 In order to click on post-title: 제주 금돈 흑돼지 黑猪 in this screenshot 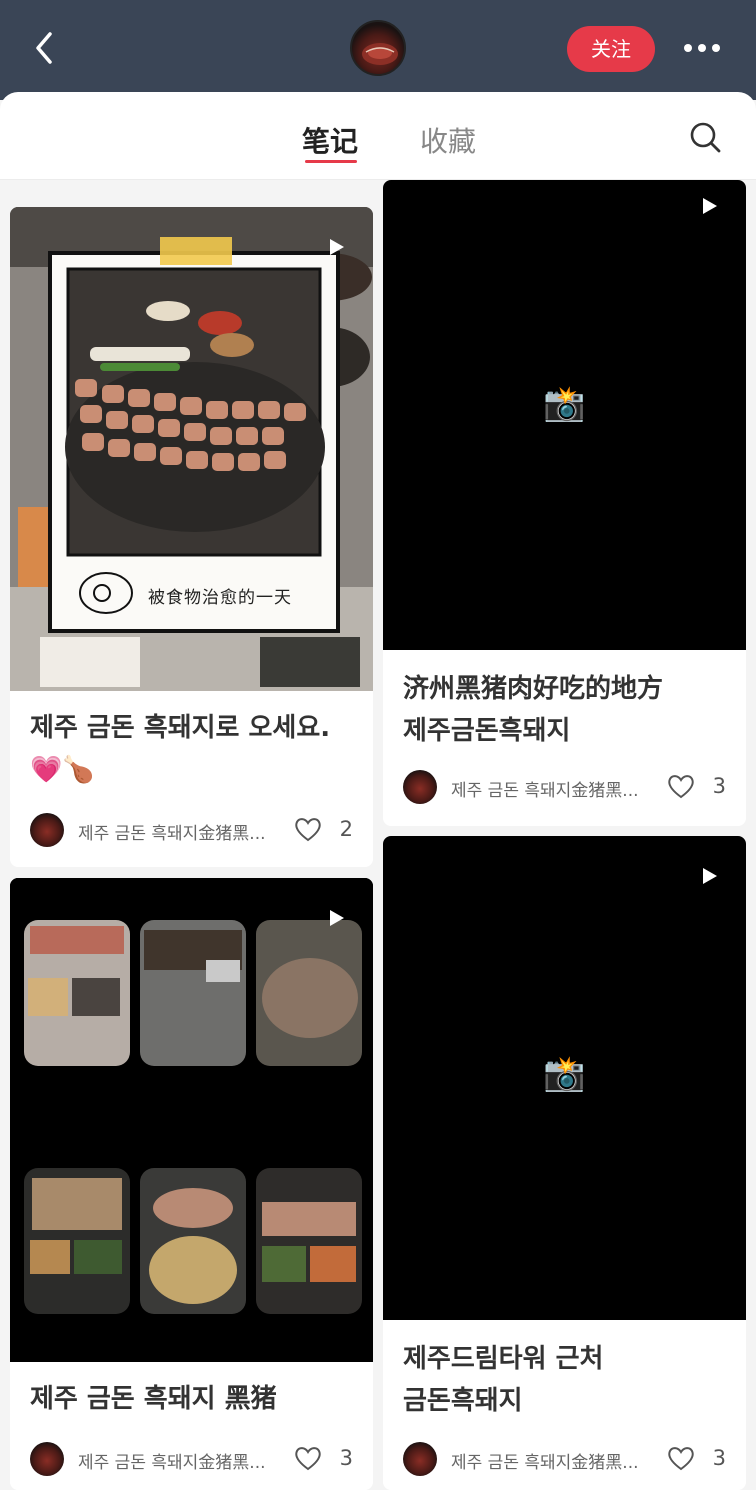, I will do `click(153, 1399)`.